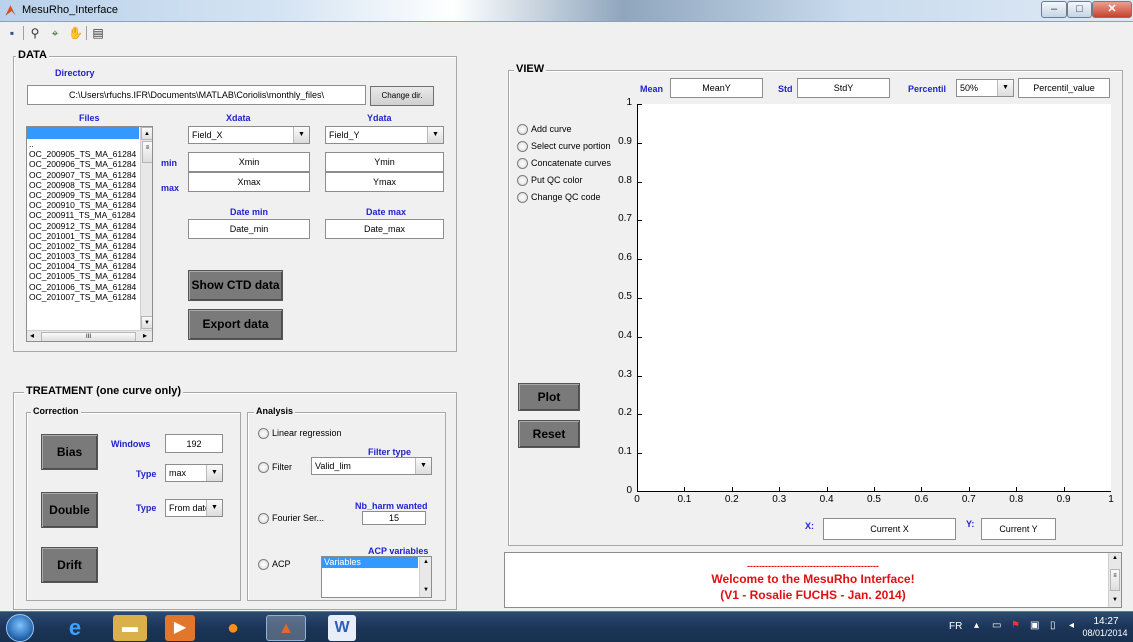 The height and width of the screenshot is (642, 1133). I want to click on ymin-field: Ymin, so click(384, 162).